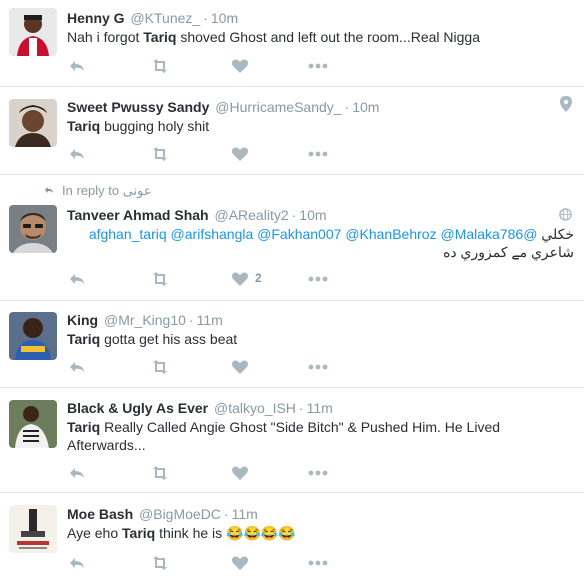 This screenshot has height=579, width=584. What do you see at coordinates (138, 215) in the screenshot?
I see `fullname: Tanveer Ahmad Shah` at bounding box center [138, 215].